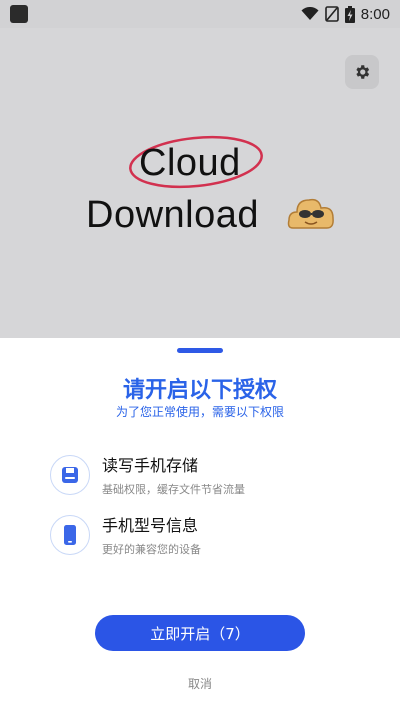 The image size is (400, 711). What do you see at coordinates (200, 683) in the screenshot?
I see `cancel-button: 取消` at bounding box center [200, 683].